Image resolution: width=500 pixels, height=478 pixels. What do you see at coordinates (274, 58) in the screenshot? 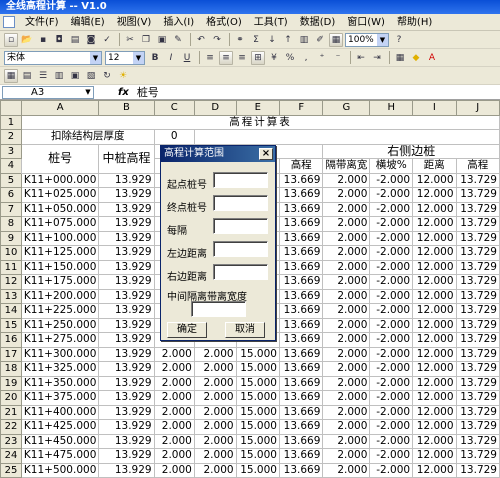
I see `currency-icon: ¥` at bounding box center [274, 58].